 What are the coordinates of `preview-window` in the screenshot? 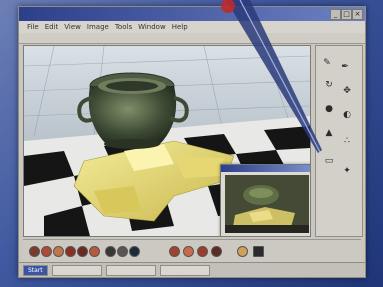 It's located at (265, 200).